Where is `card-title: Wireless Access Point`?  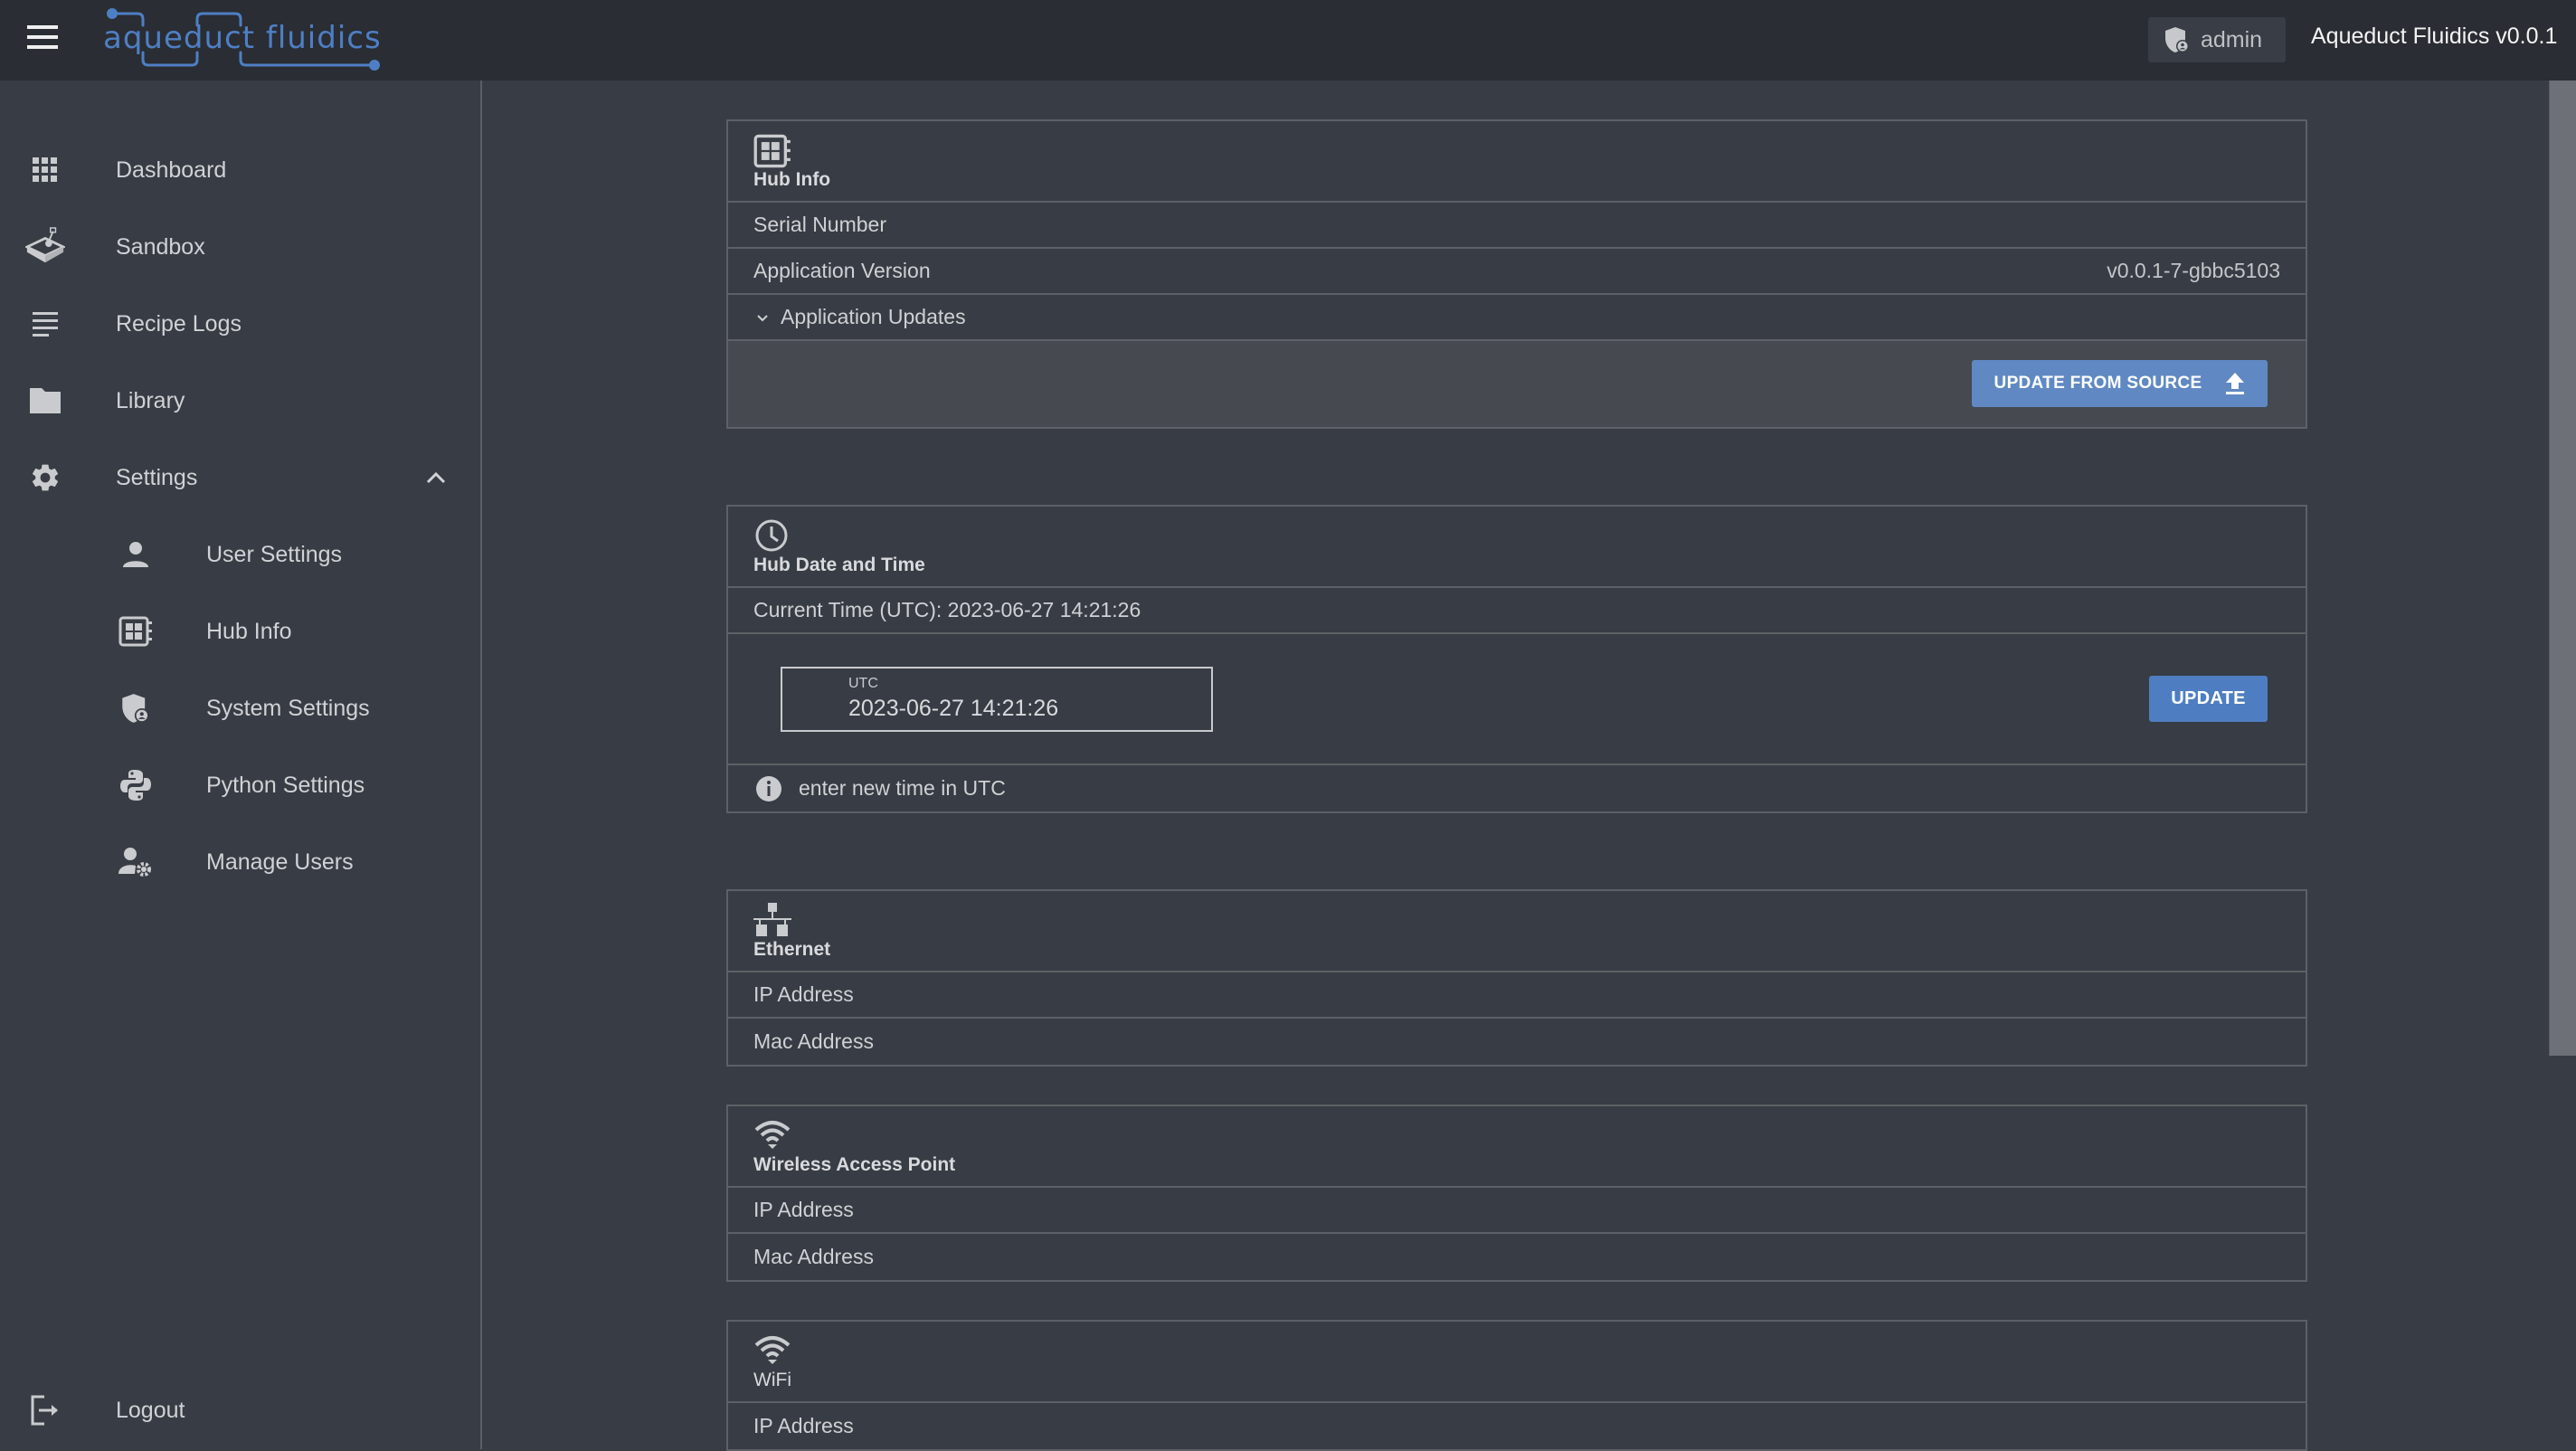
card-title: Wireless Access Point is located at coordinates (855, 1164).